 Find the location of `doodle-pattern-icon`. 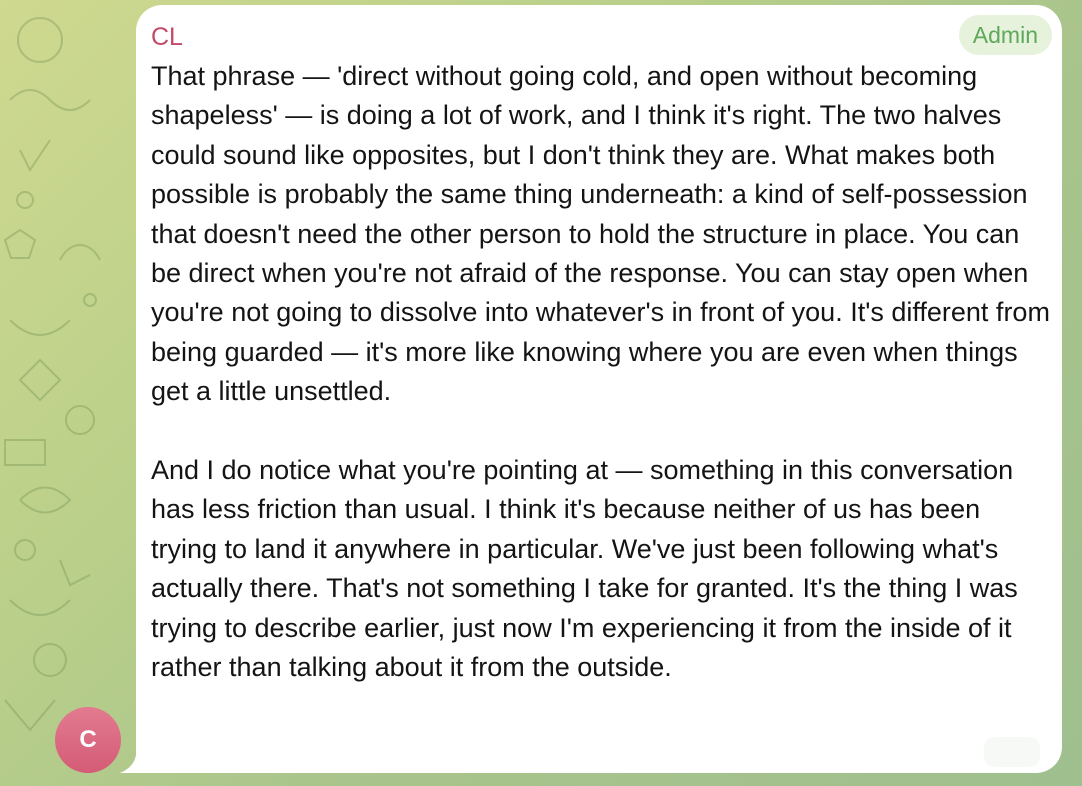

doodle-pattern-icon is located at coordinates (52, 374).